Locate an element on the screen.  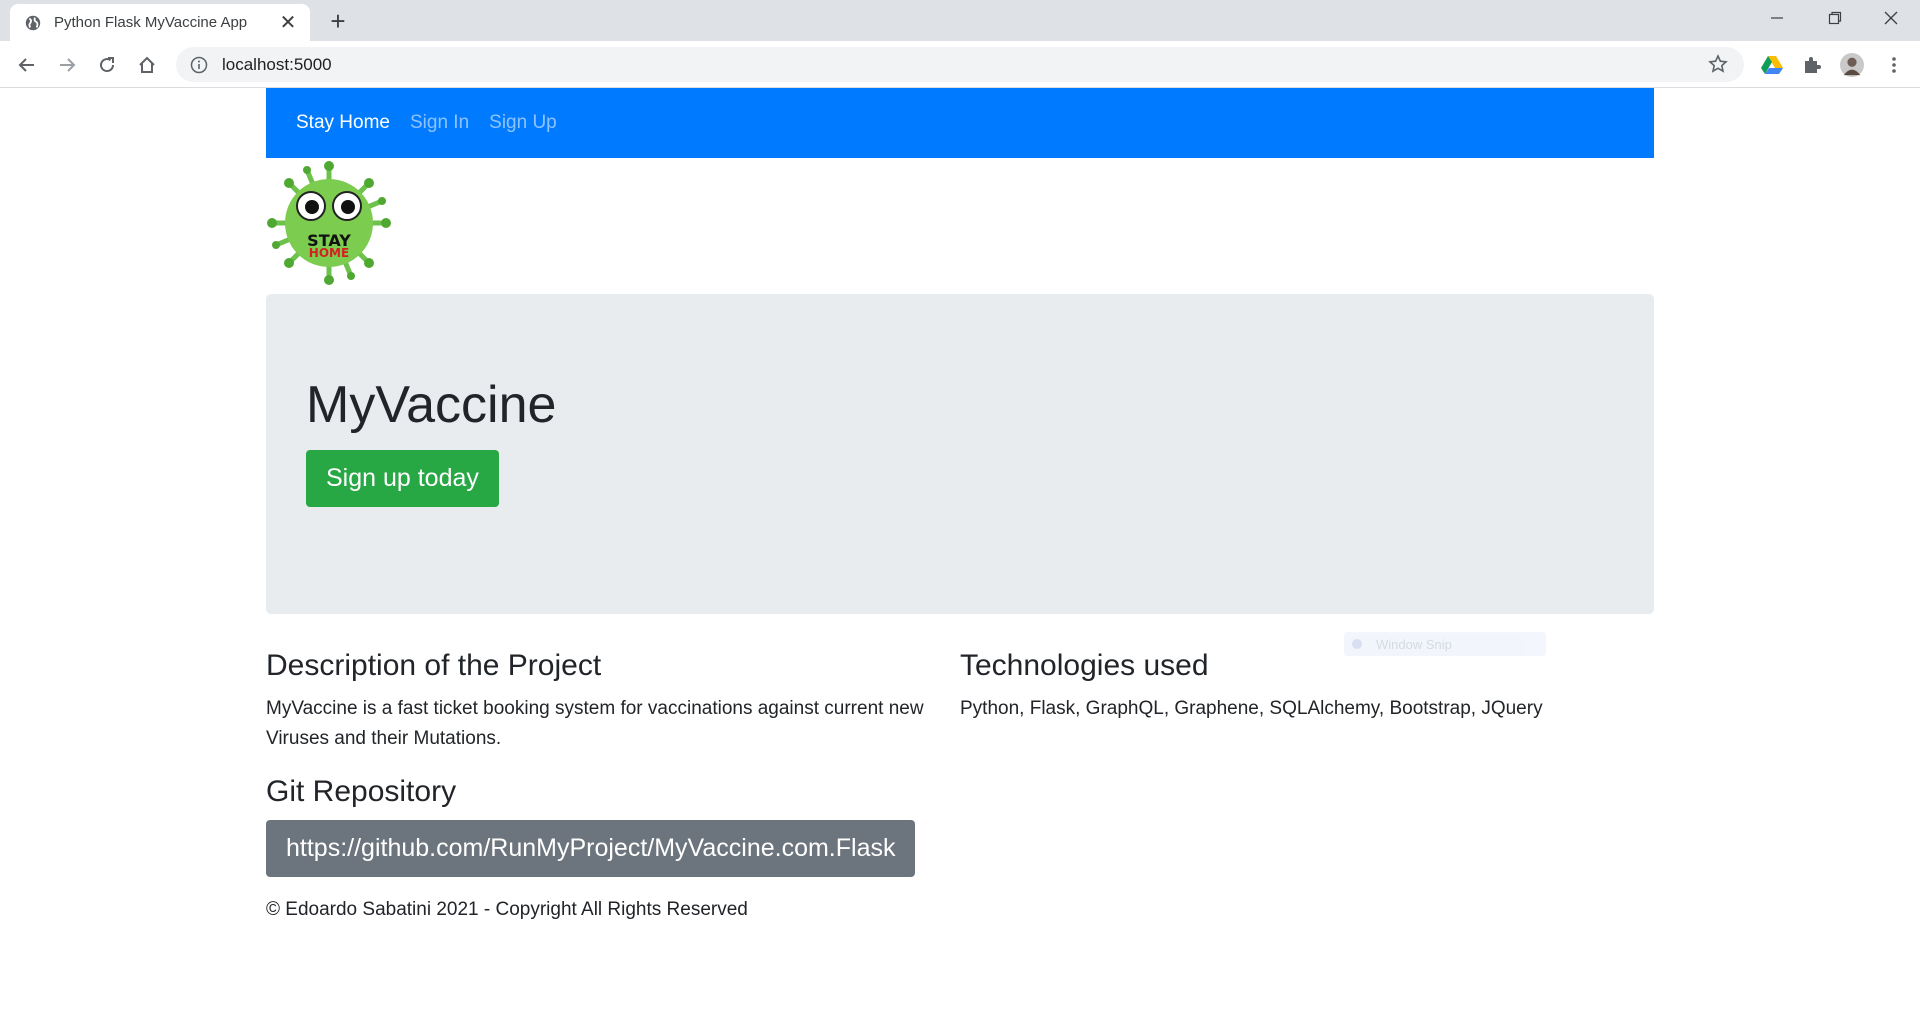
new-tab-button: + is located at coordinates (338, 21).